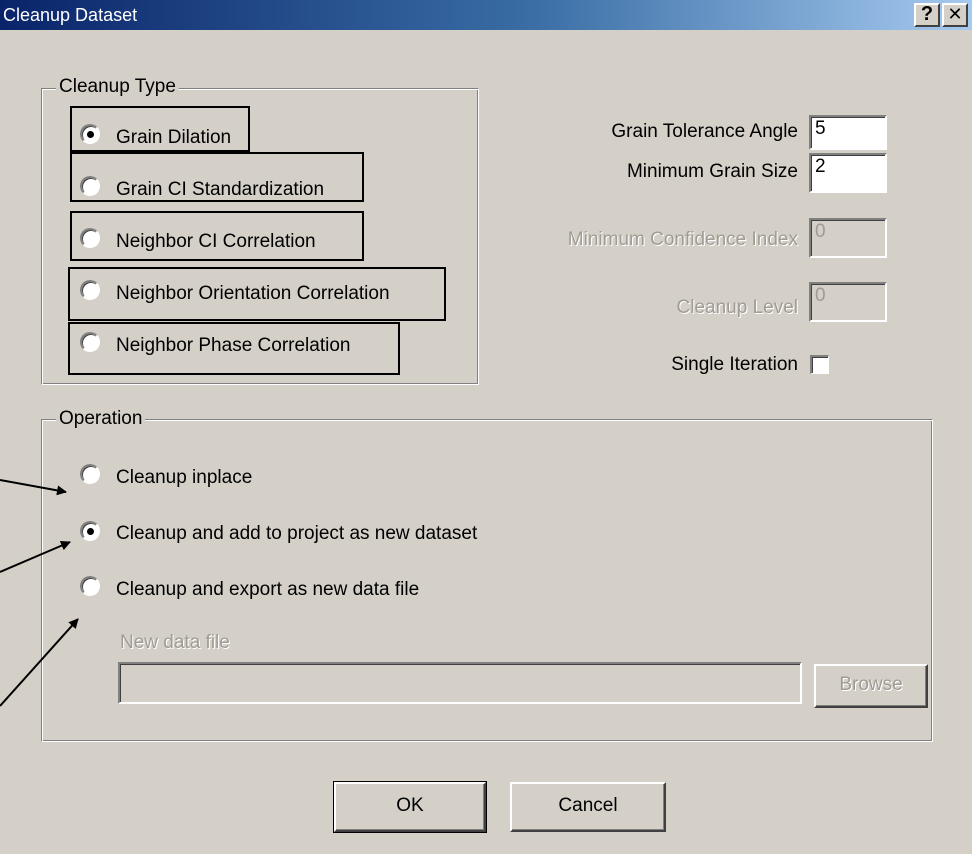 This screenshot has height=854, width=972. What do you see at coordinates (848, 238) in the screenshot?
I see `minimum-confidence-index-input: 0` at bounding box center [848, 238].